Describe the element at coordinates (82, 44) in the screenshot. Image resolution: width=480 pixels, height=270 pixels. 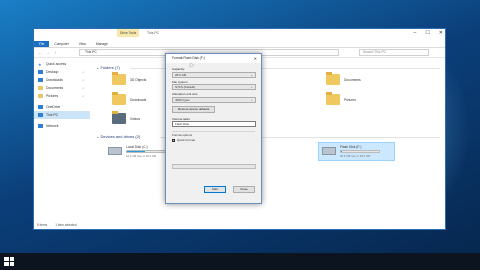
I see `tab-view: View` at that location.